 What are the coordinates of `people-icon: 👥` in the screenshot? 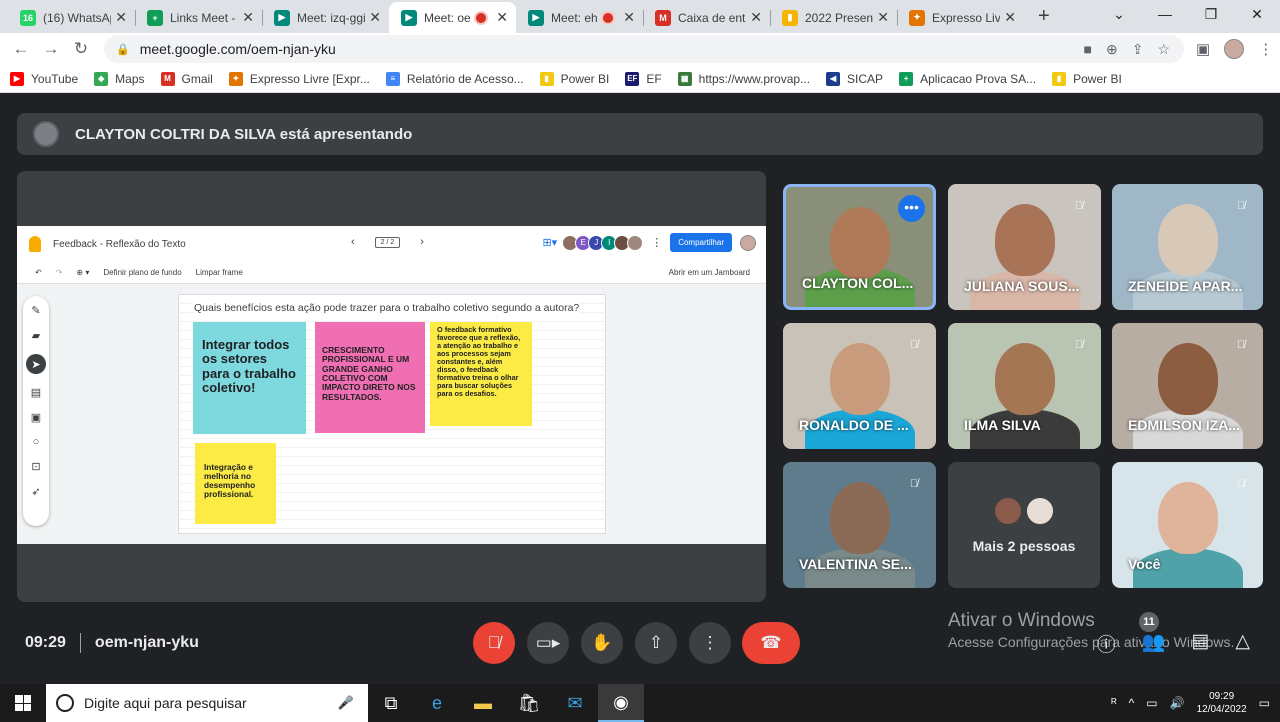 It's located at (1154, 643).